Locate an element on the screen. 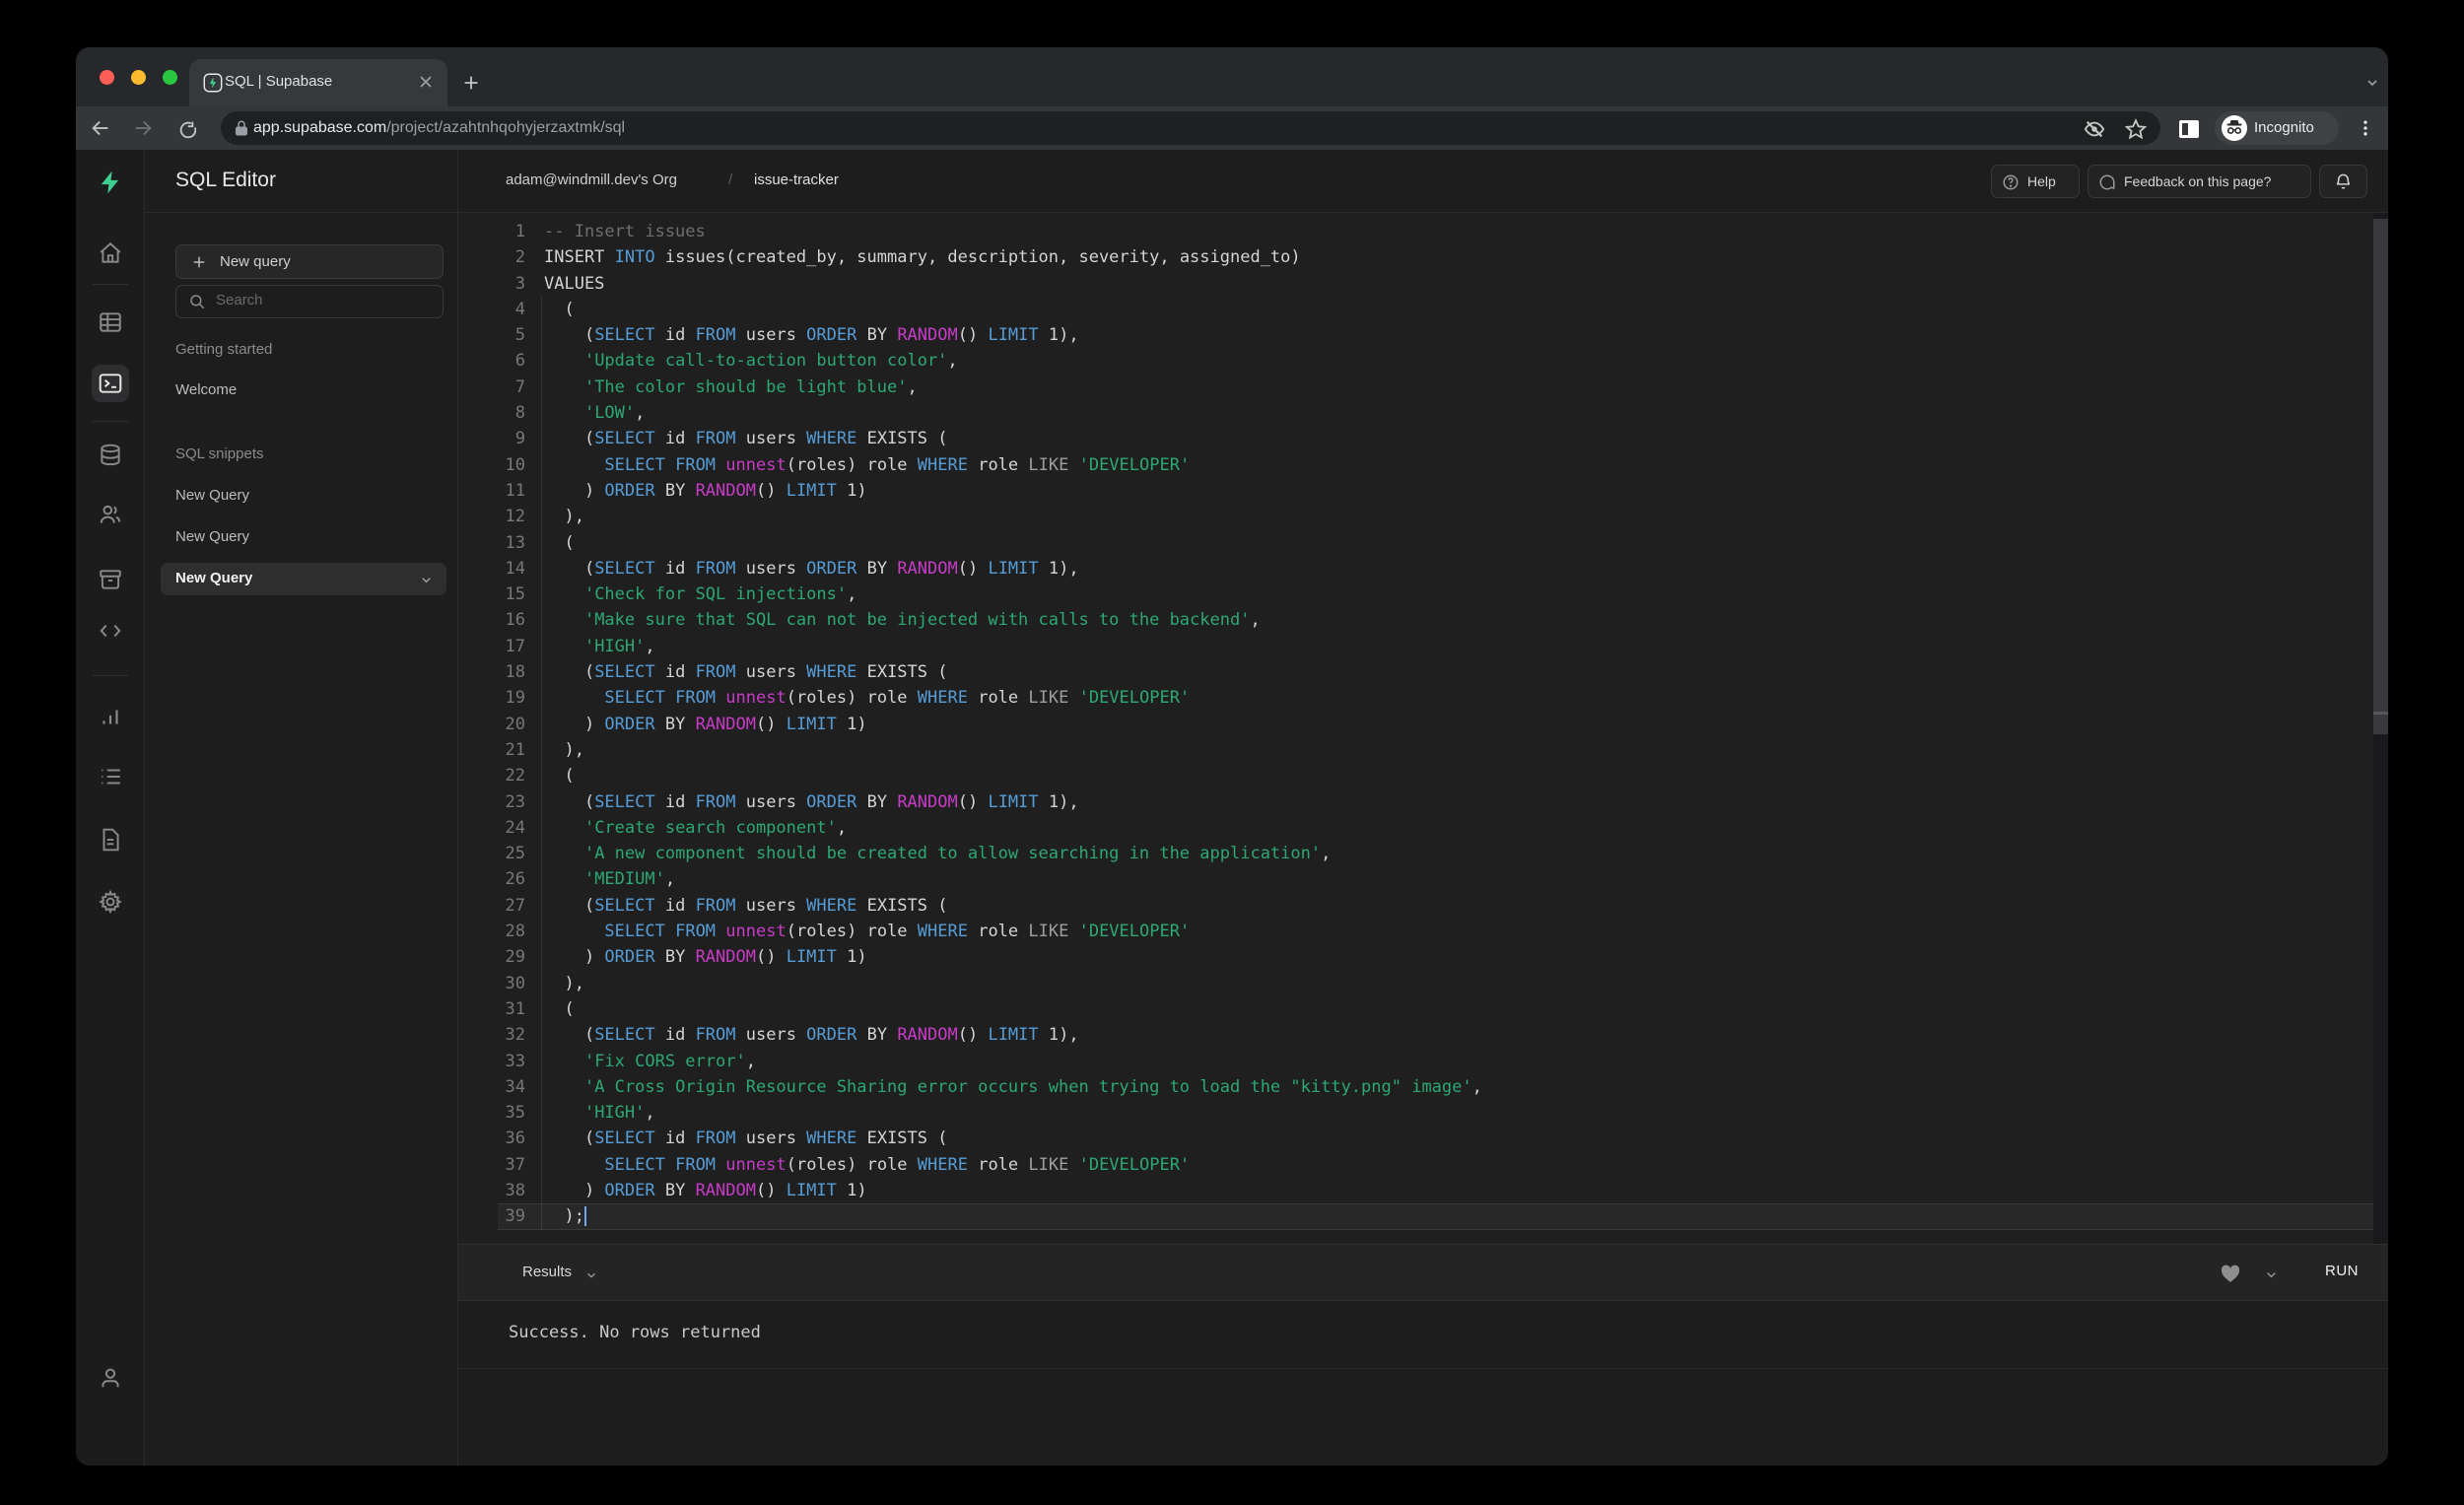 This screenshot has height=1505, width=2464. api-docs-file-icon is located at coordinates (110, 840).